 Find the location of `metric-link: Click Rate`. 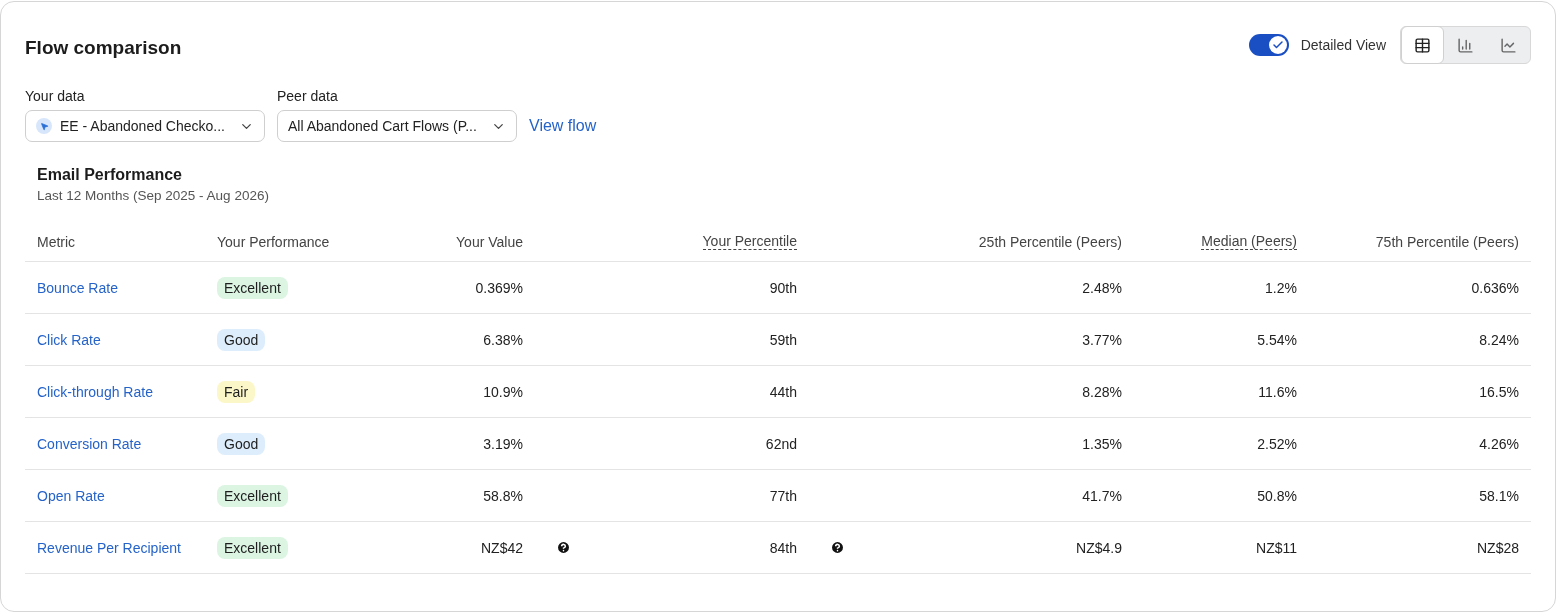

metric-link: Click Rate is located at coordinates (69, 339).